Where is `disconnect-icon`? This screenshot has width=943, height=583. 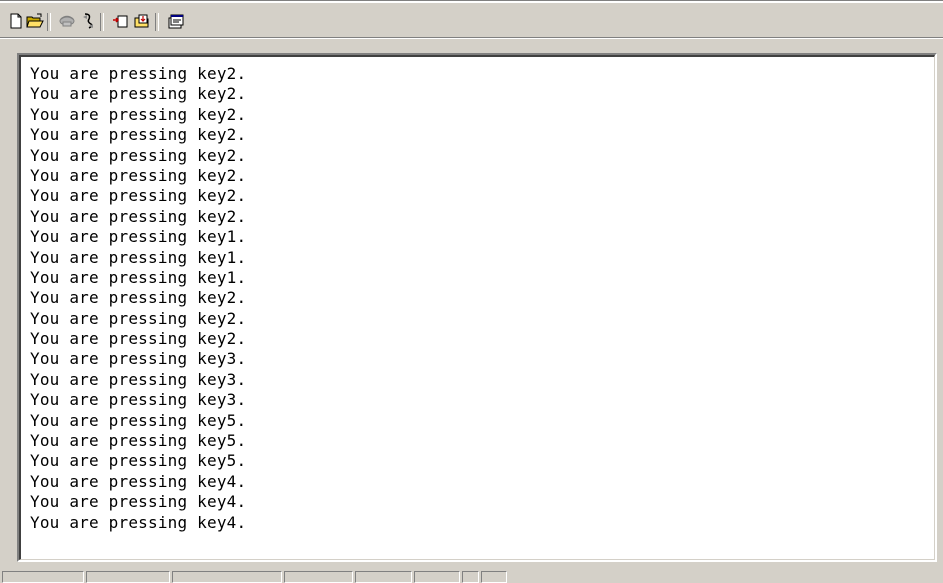 disconnect-icon is located at coordinates (88, 21).